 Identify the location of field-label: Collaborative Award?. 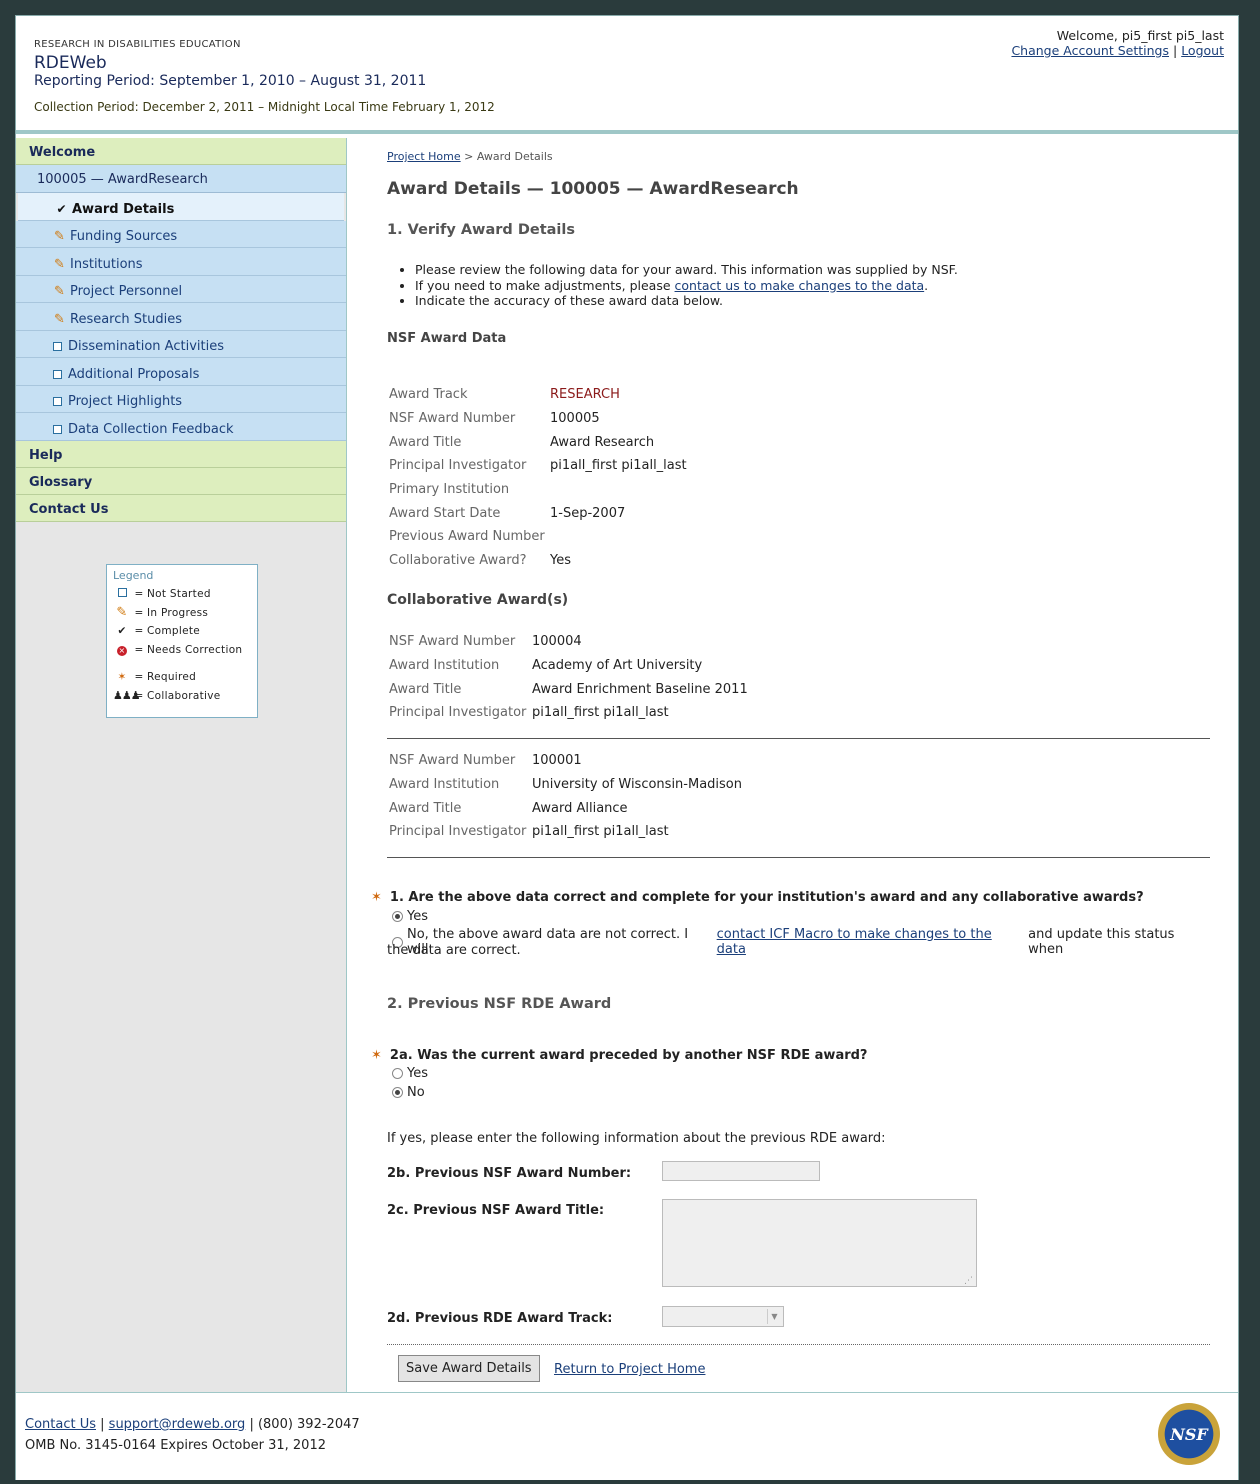
(458, 561).